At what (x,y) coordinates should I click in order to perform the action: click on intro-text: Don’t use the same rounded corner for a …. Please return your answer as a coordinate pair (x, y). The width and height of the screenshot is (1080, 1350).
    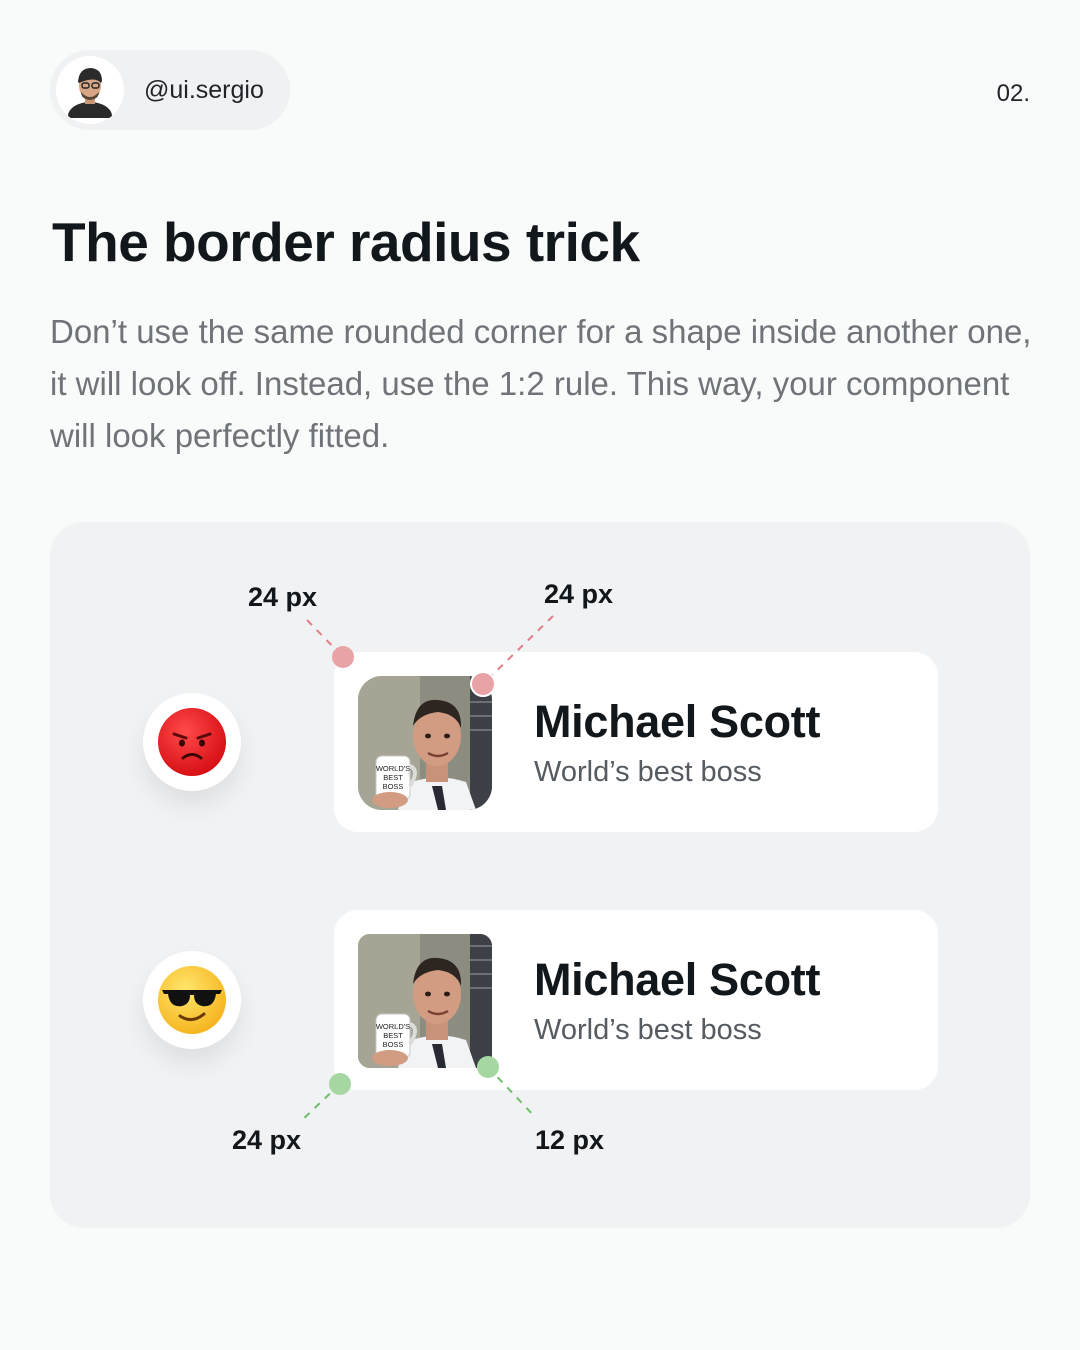
    Looking at the image, I should click on (541, 383).